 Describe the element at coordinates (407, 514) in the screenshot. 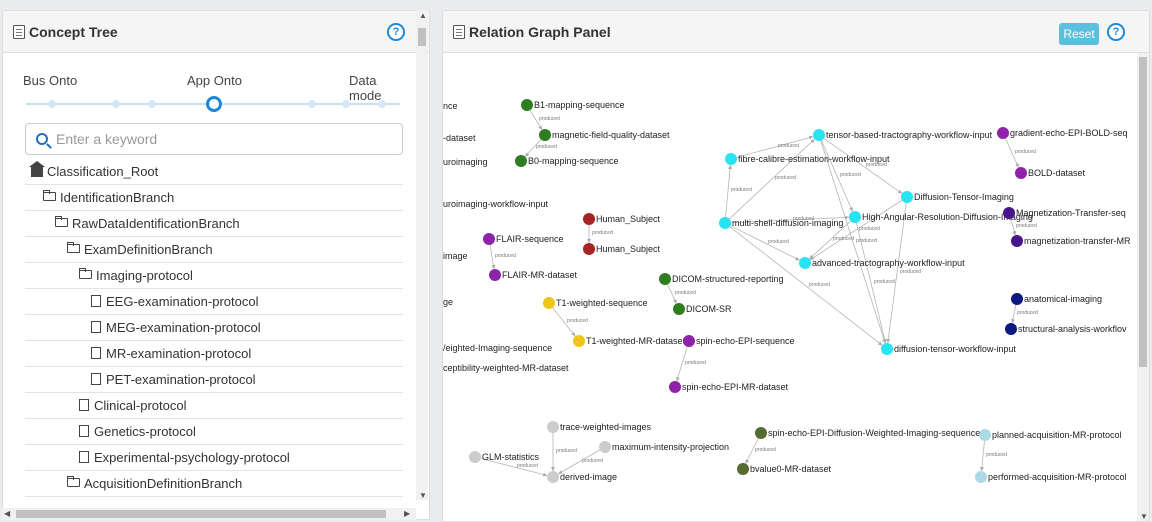

I see `scroll-right-arrow-icon: ▶` at that location.